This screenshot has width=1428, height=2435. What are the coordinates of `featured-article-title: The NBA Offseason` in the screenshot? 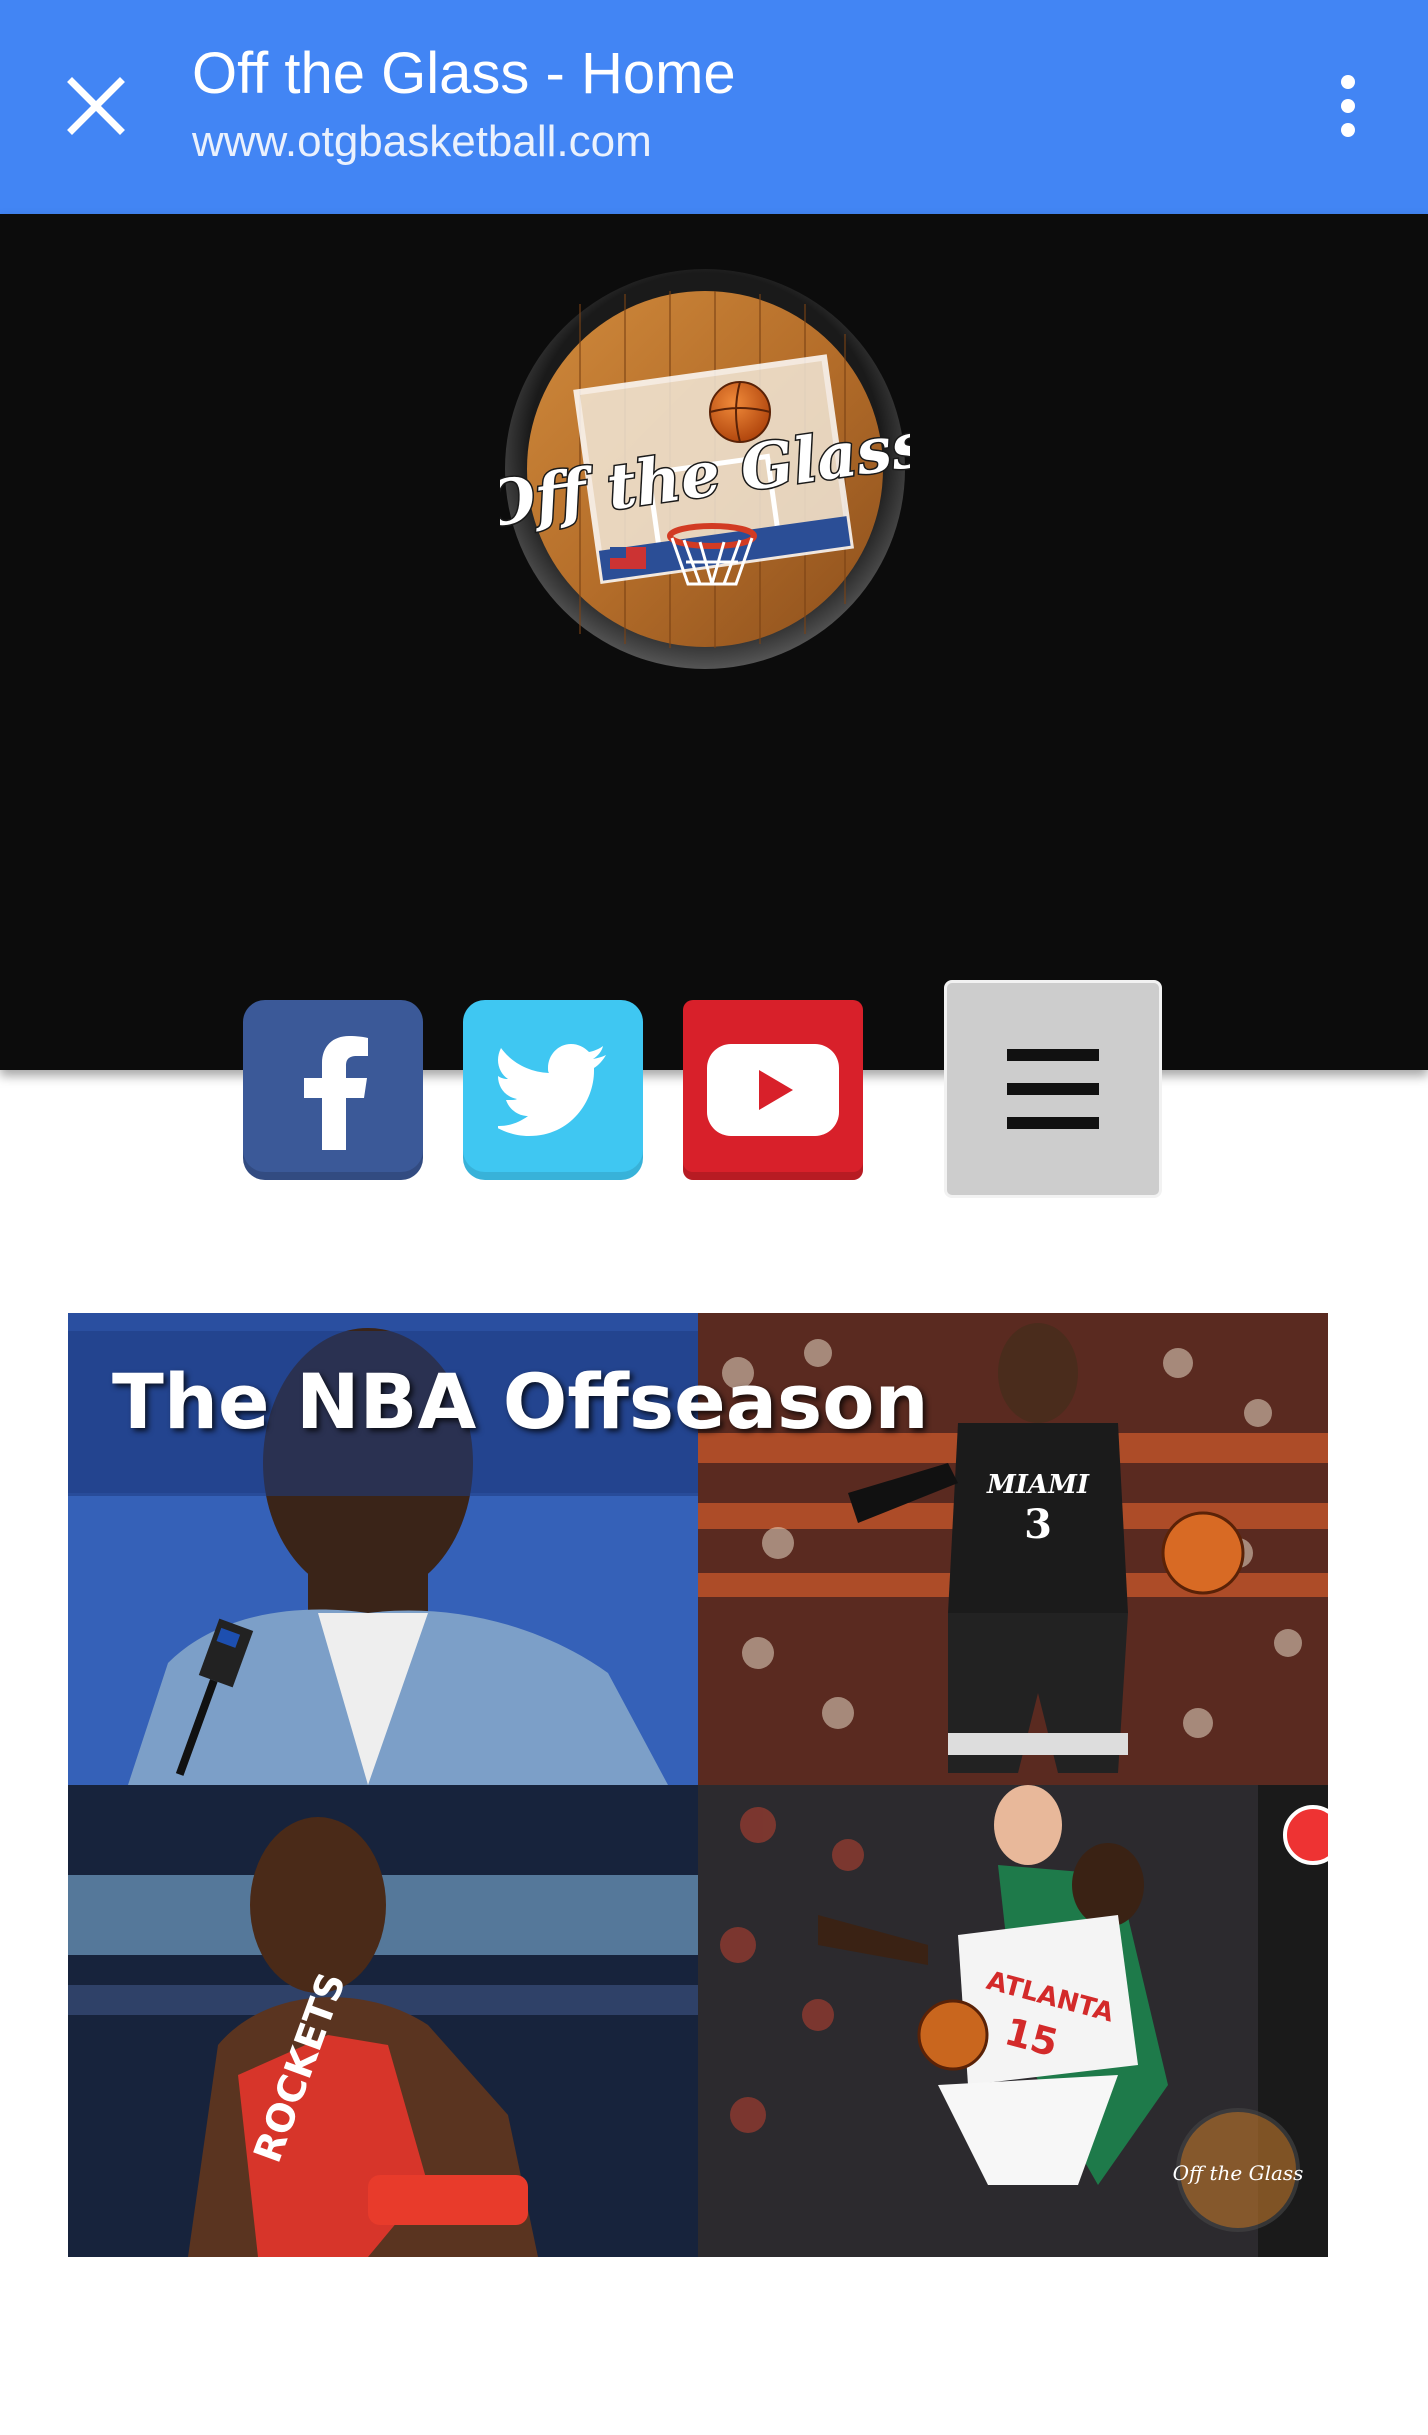 It's located at (520, 1401).